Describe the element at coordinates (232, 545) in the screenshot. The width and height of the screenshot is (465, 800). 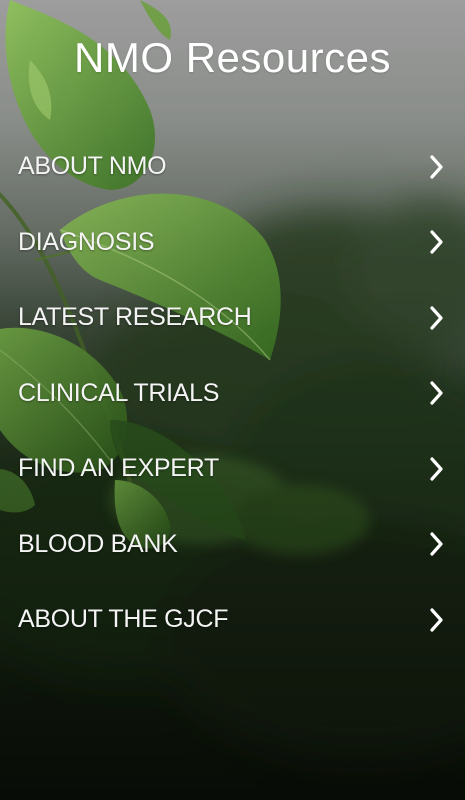
I see `menu-item-blood-bank: BLOOD BANK` at that location.